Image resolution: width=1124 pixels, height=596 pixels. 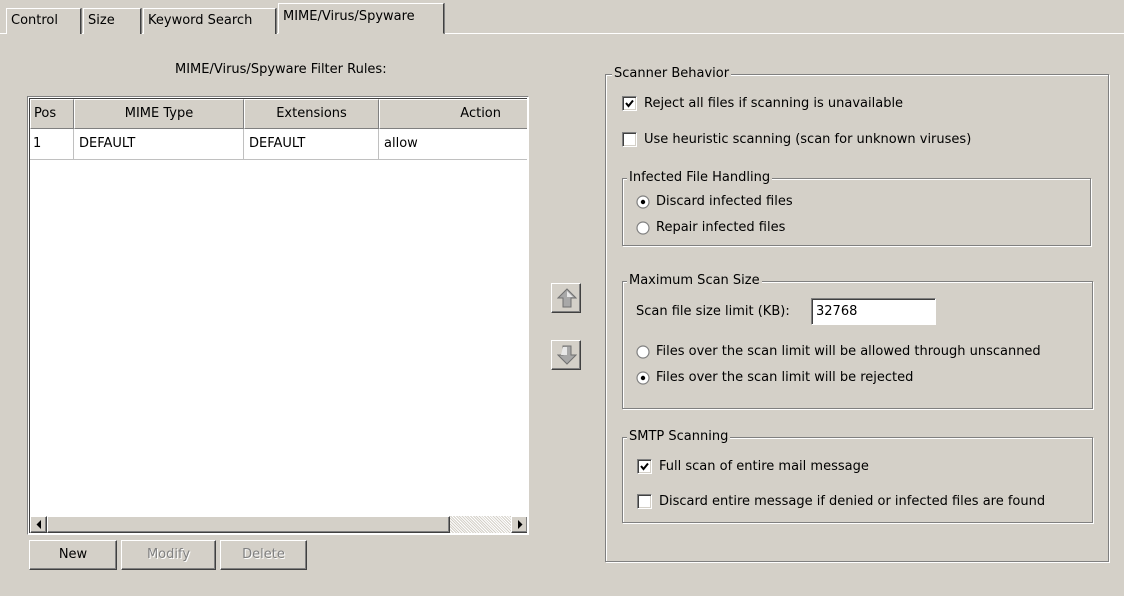 I want to click on cell-action: allow, so click(x=453, y=144).